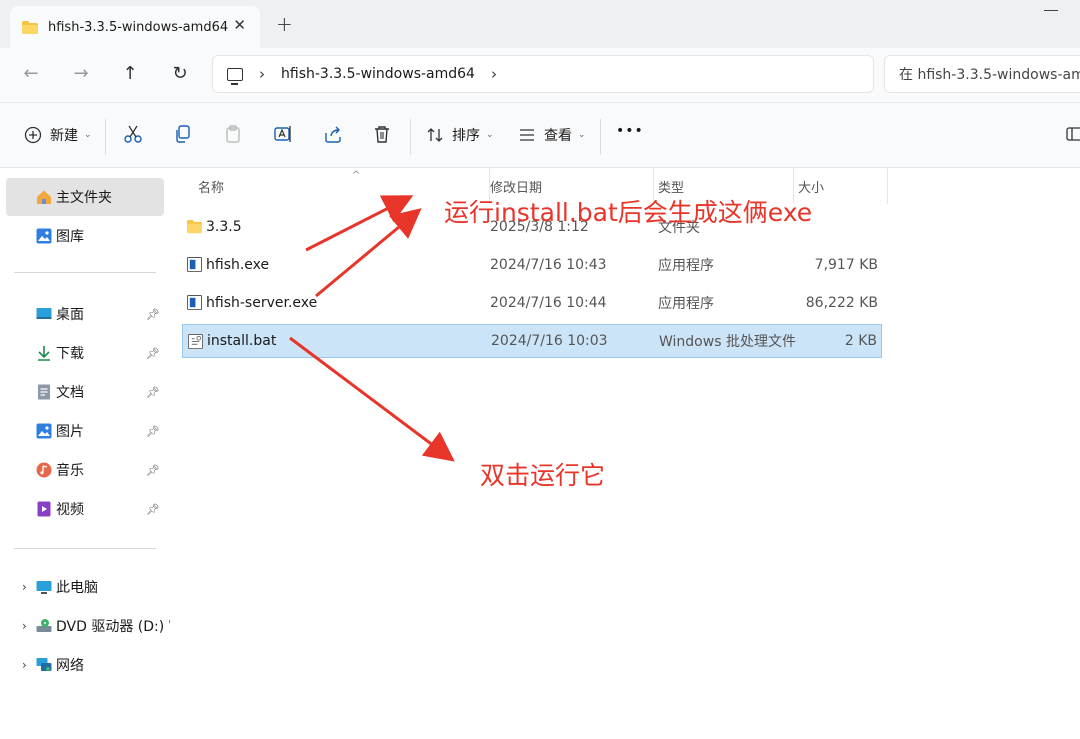 The image size is (1080, 739). I want to click on sidebar-item-desktop: 桌面 📌︎, so click(85, 314).